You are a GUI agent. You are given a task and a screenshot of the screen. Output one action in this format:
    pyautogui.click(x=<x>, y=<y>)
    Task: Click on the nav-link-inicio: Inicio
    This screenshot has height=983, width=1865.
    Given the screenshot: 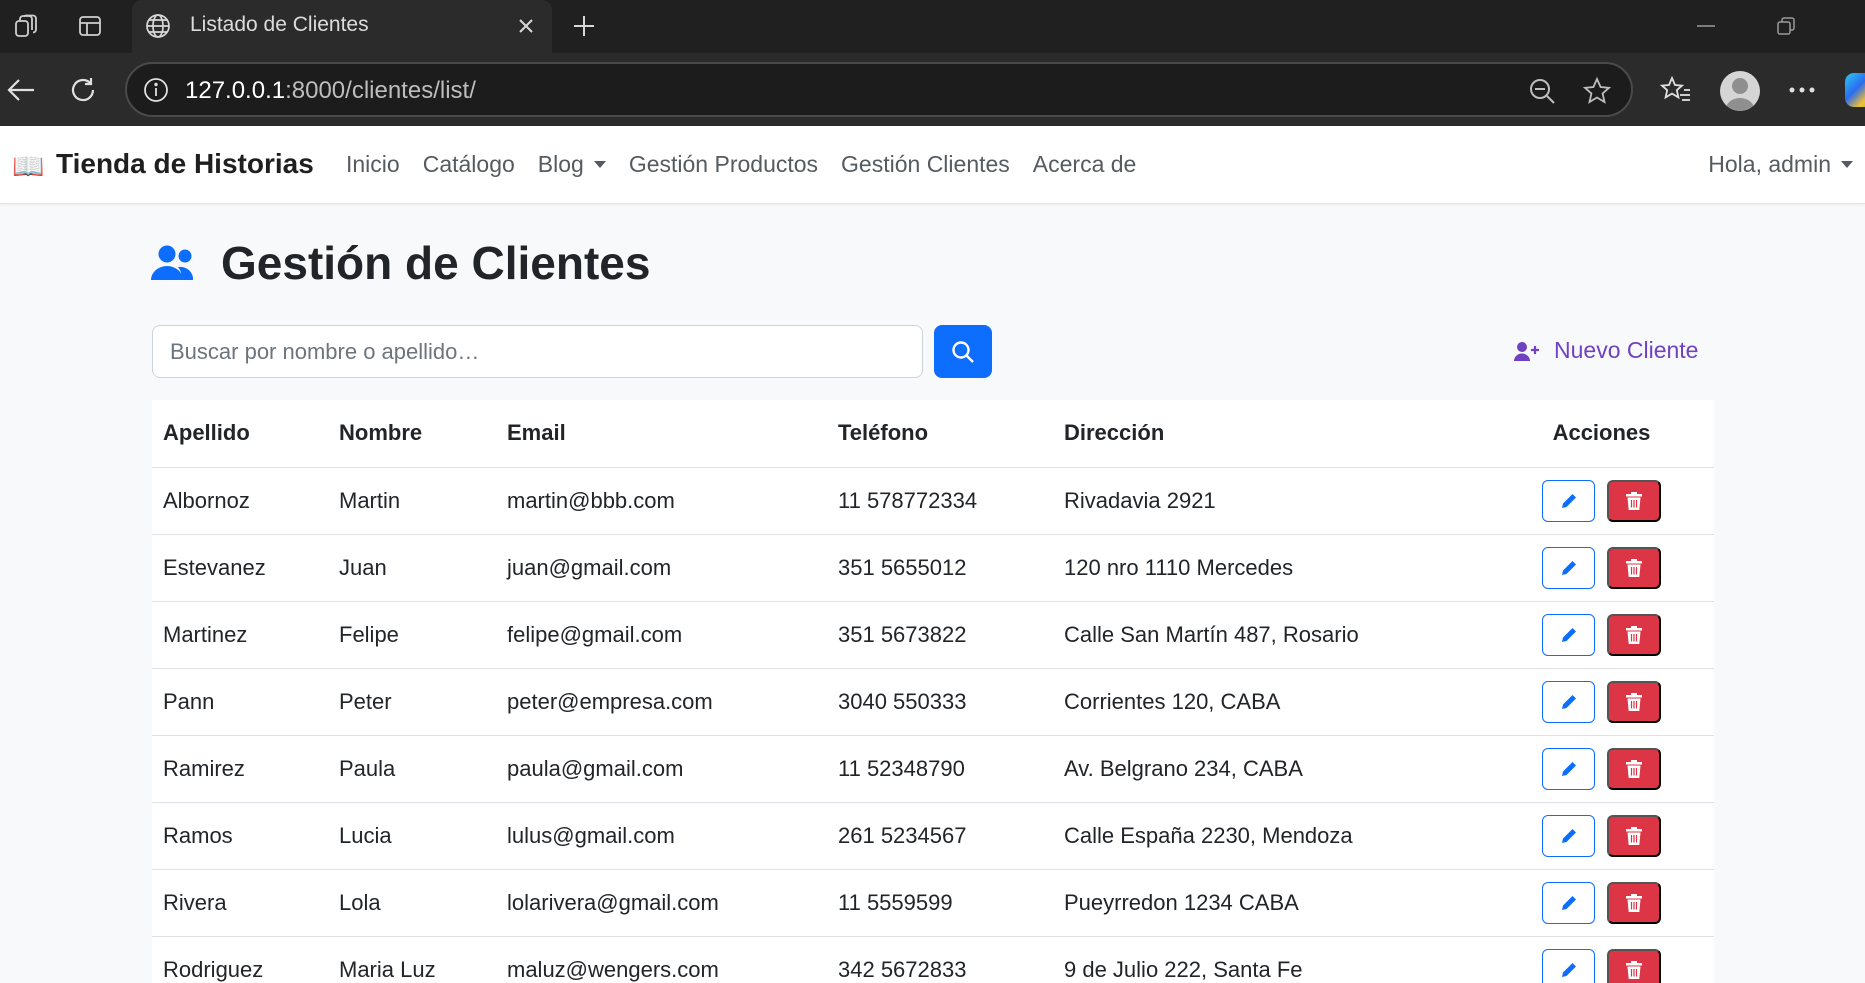 What is the action you would take?
    pyautogui.click(x=373, y=164)
    